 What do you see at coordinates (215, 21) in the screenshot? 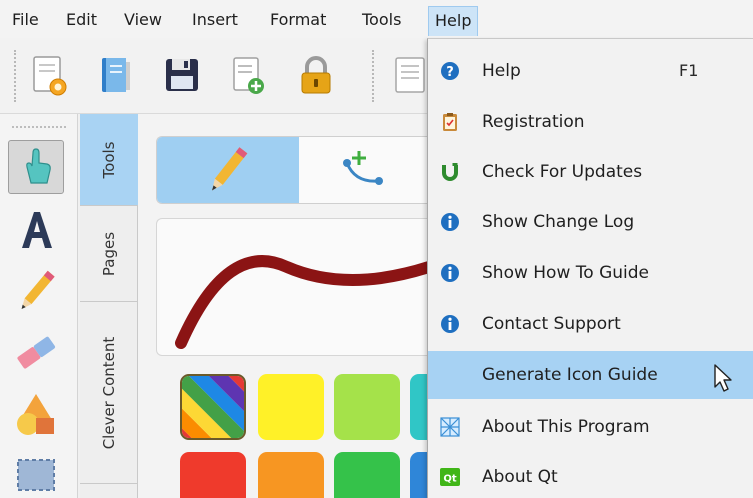
I see `menu-insert: Insert` at bounding box center [215, 21].